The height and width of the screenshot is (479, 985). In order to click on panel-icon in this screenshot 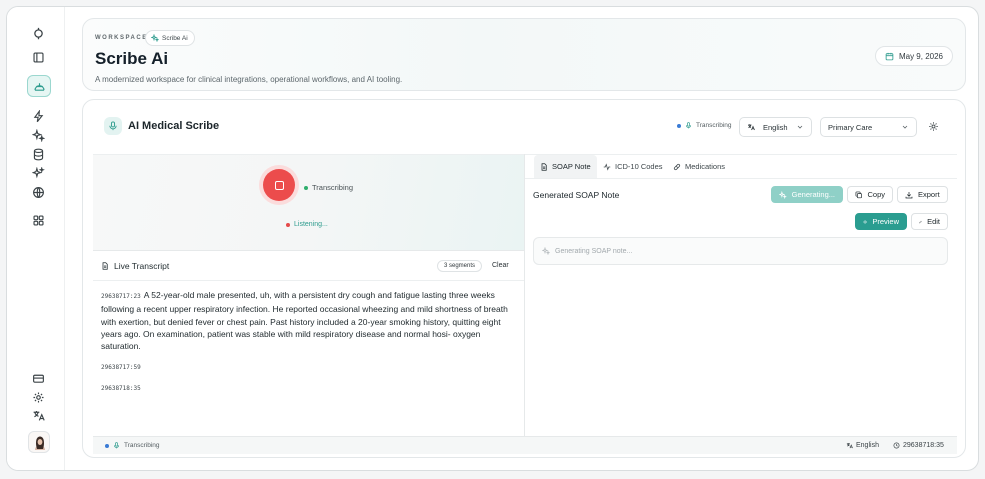, I will do `click(38, 57)`.